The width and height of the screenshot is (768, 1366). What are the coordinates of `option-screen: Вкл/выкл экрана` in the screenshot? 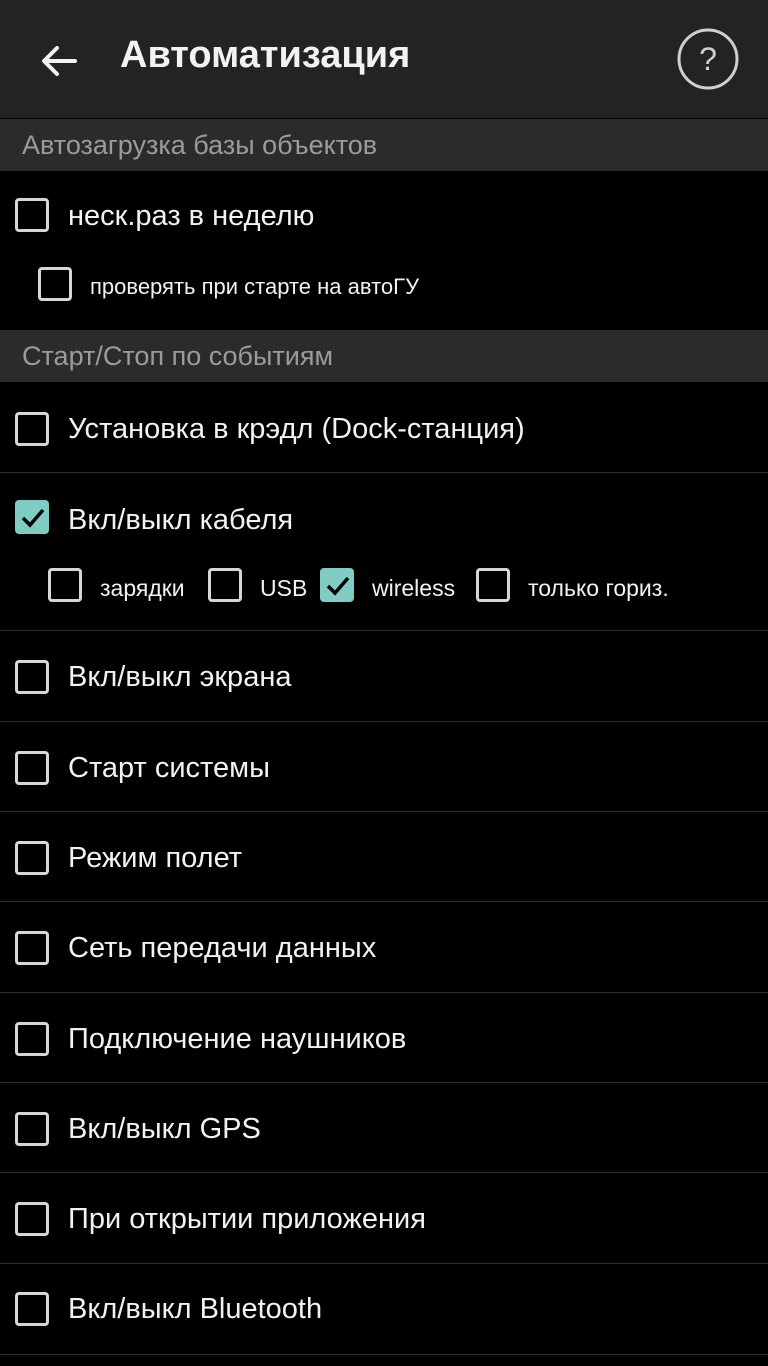 It's located at (384, 676).